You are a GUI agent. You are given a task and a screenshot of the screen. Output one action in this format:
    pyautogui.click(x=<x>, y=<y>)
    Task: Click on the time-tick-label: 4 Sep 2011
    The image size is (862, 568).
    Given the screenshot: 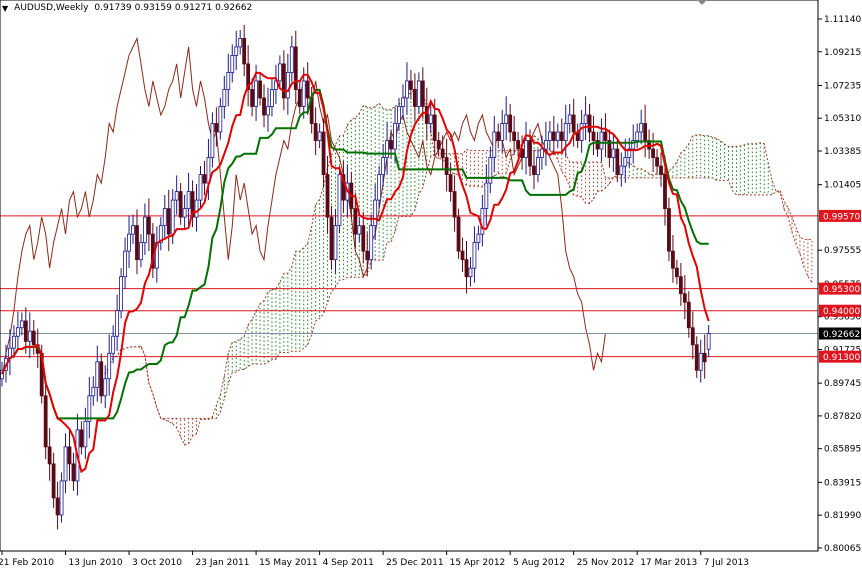 What is the action you would take?
    pyautogui.click(x=348, y=563)
    